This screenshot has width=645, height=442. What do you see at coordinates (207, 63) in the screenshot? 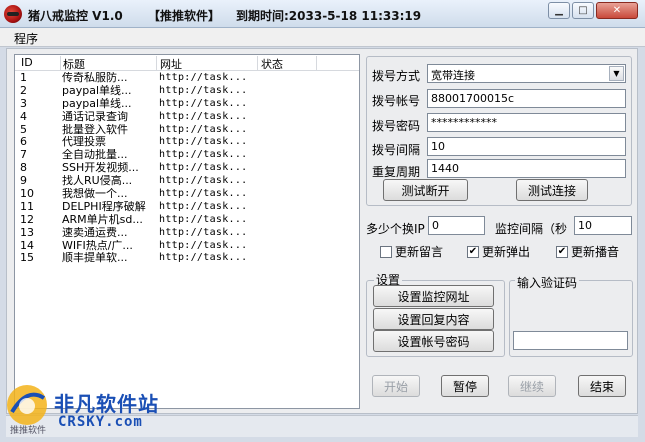
I see `column-header-url: 网址` at bounding box center [207, 63].